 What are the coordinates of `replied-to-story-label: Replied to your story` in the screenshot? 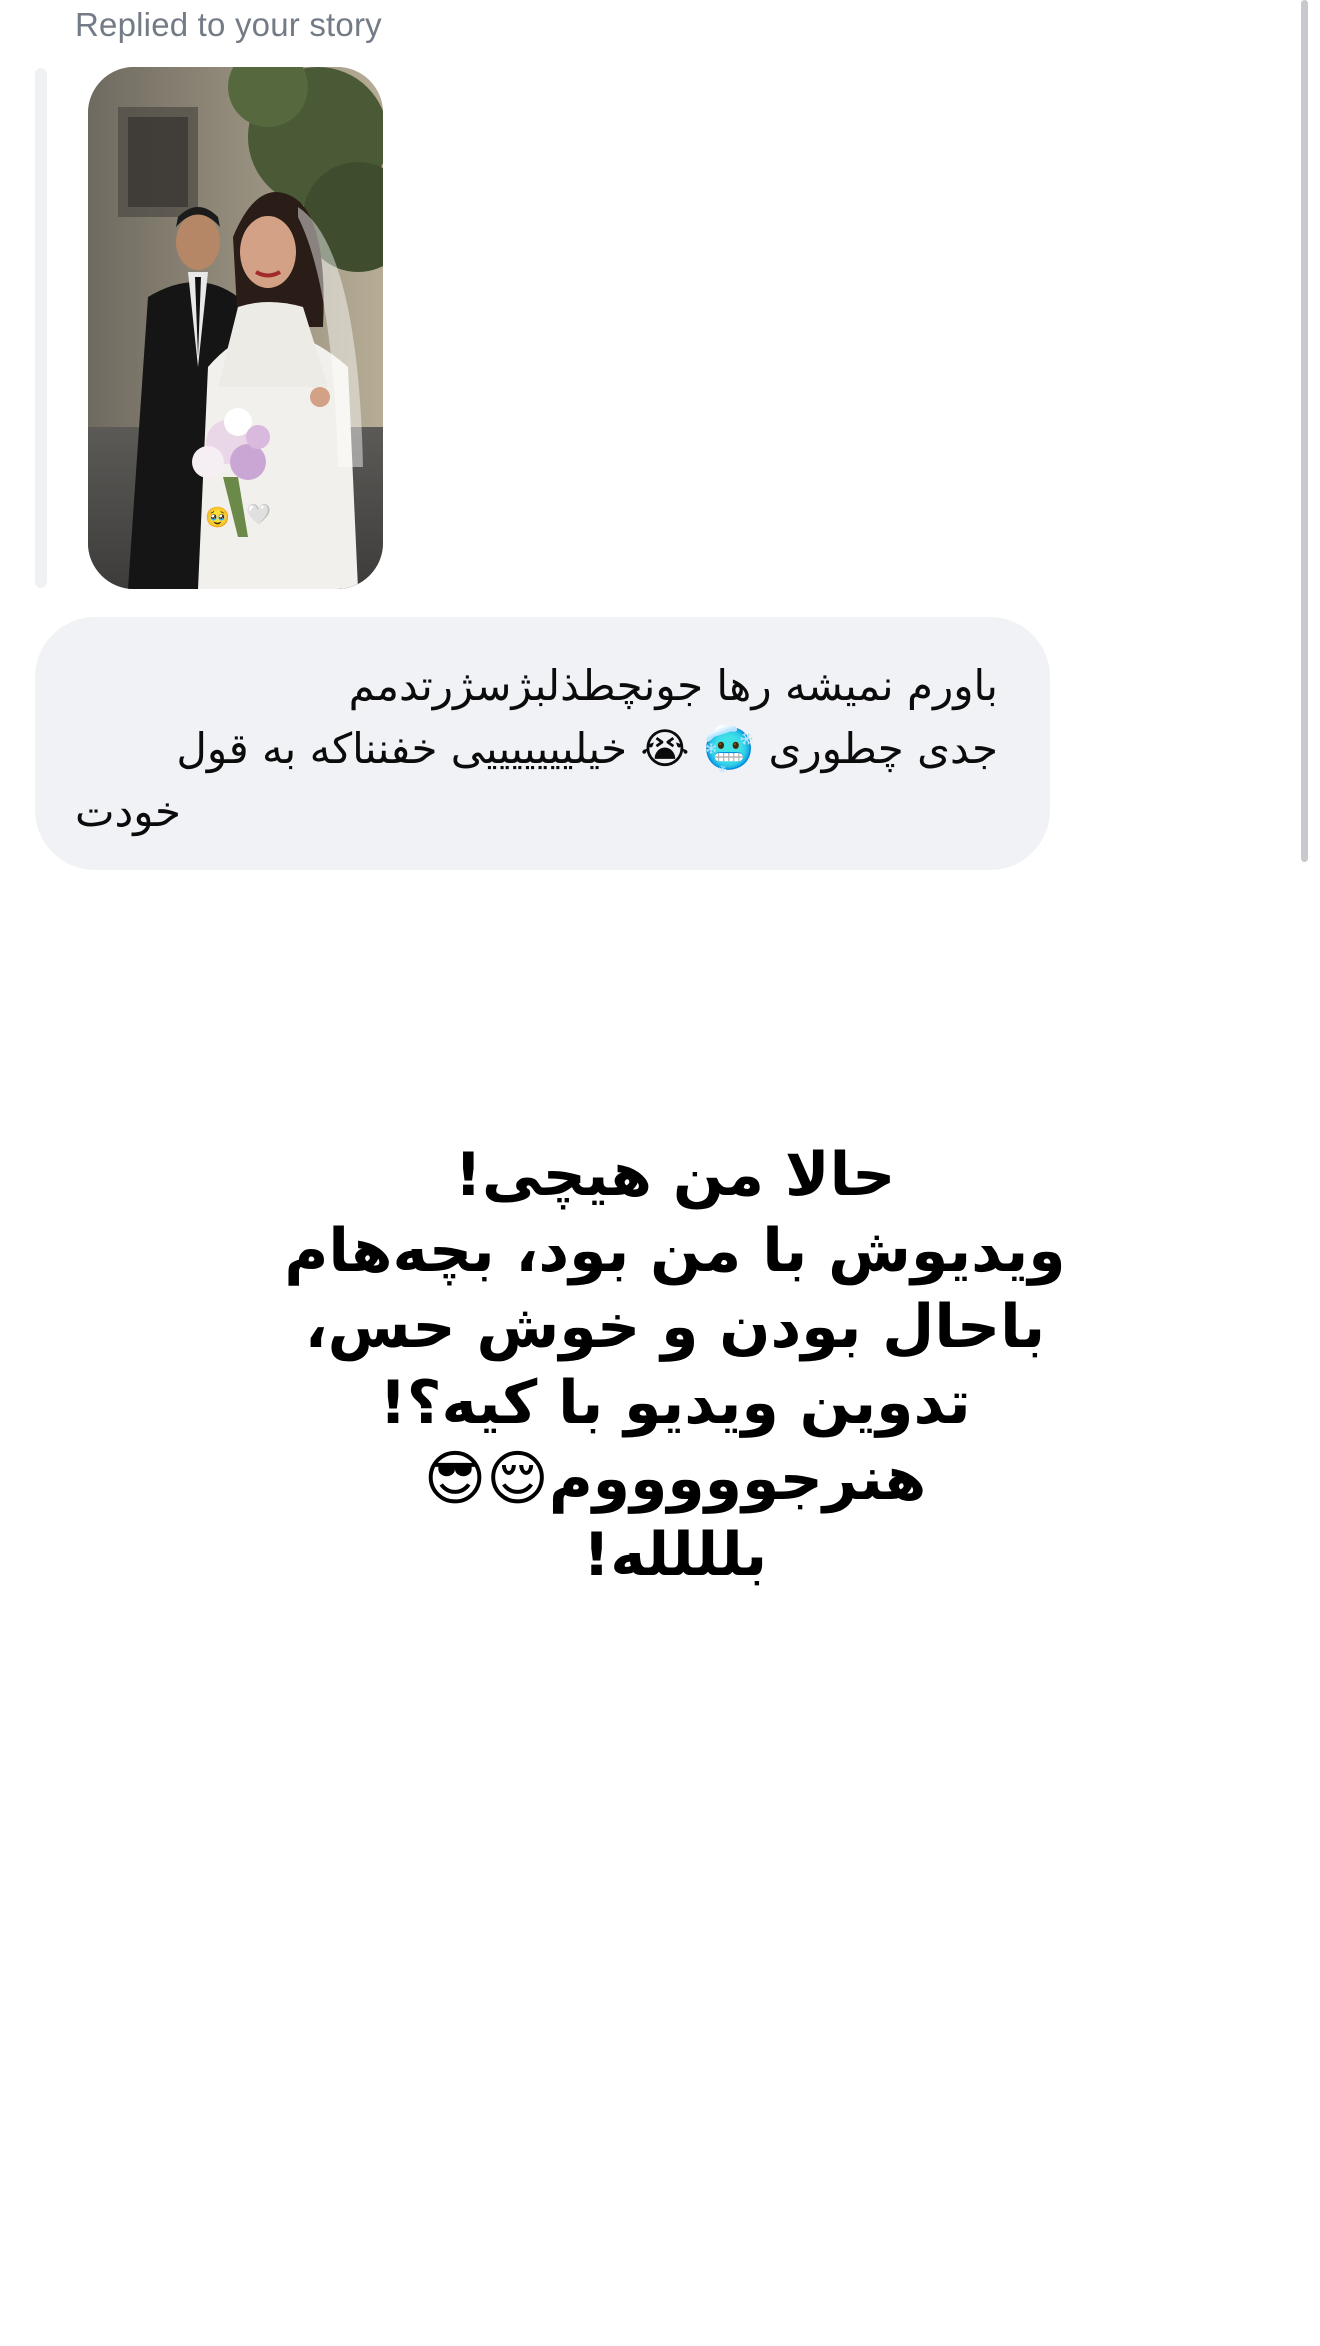 It's located at (228, 24).